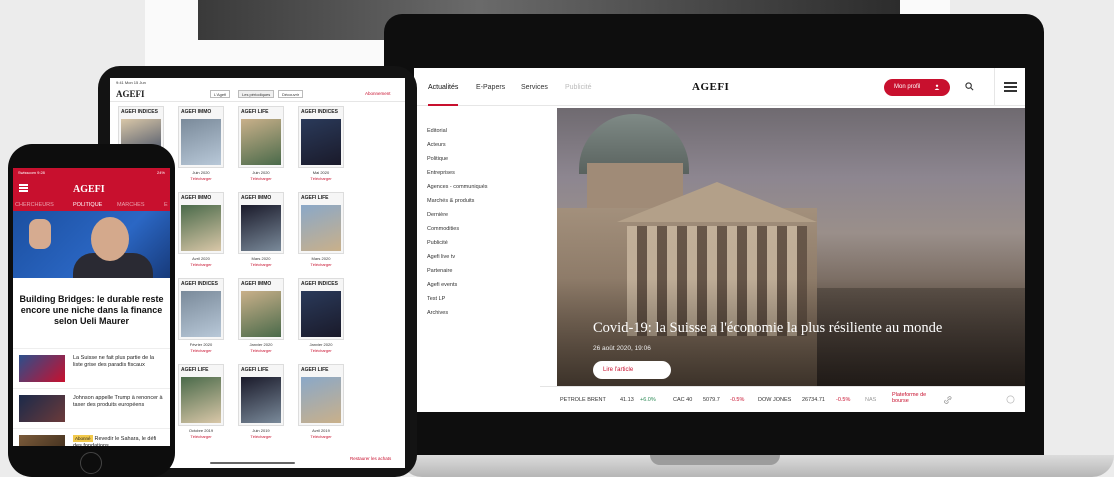 The width and height of the screenshot is (1114, 477). I want to click on menu-item: Acteurs, so click(436, 145).